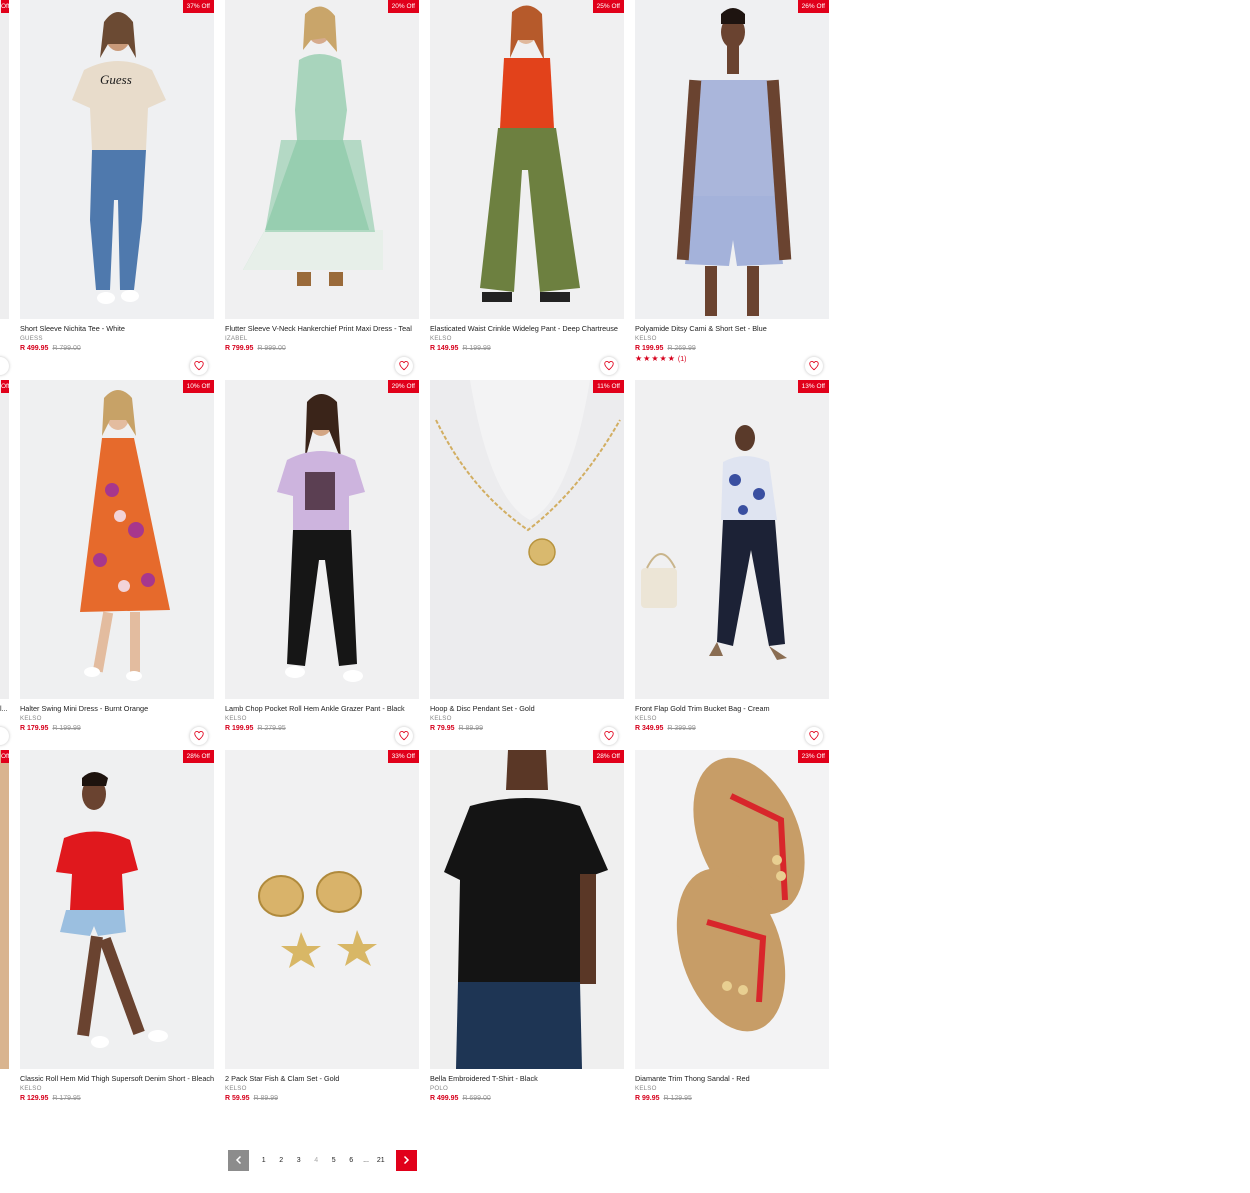 This screenshot has width=1250, height=1193. Describe the element at coordinates (266, 1098) in the screenshot. I see `original-price: R 89.99` at that location.